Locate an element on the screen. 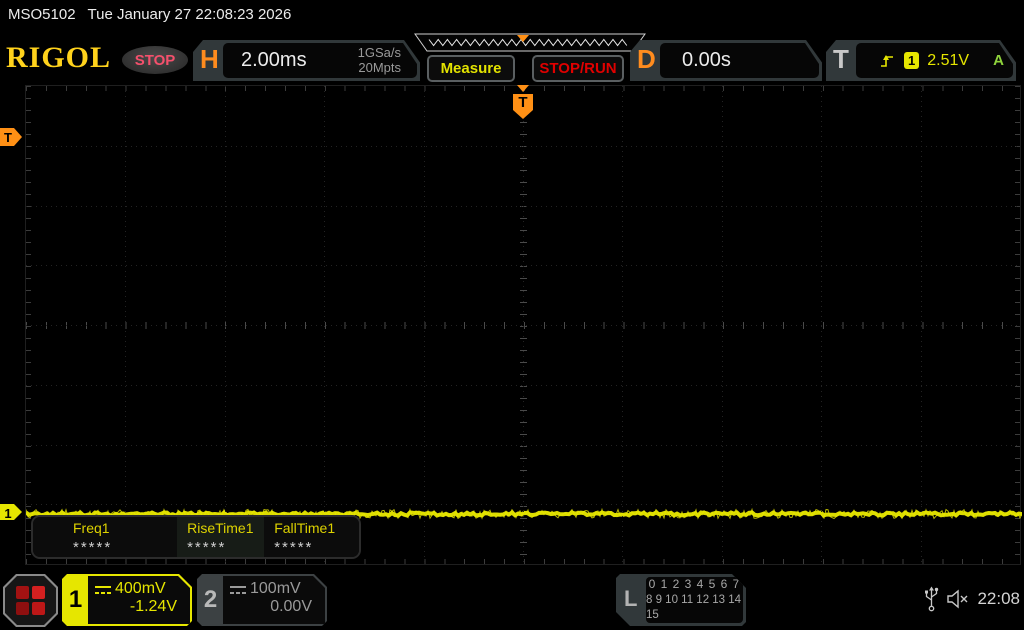 This screenshot has height=630, width=1024. channel1-block: 1 400mV -1.24V is located at coordinates (127, 600).